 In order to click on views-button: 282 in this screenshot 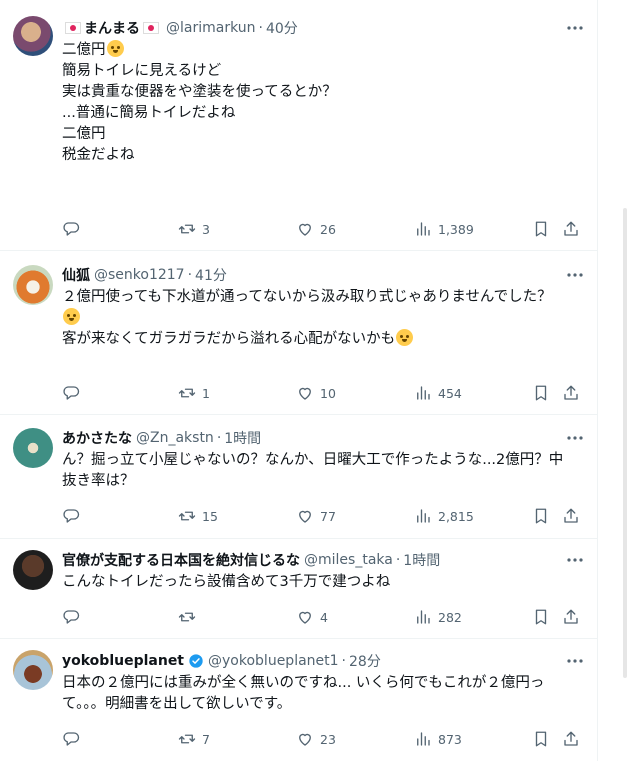, I will do `click(438, 617)`.